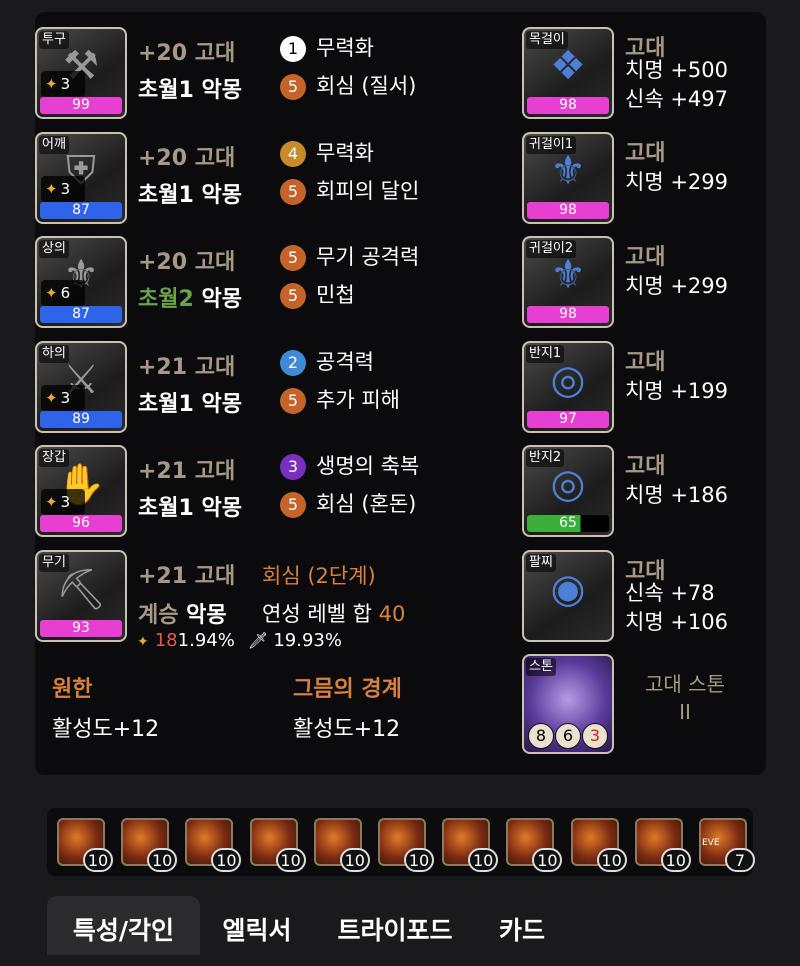  Describe the element at coordinates (317, 295) in the screenshot. I see `engraving-effect: 5 민첩` at that location.